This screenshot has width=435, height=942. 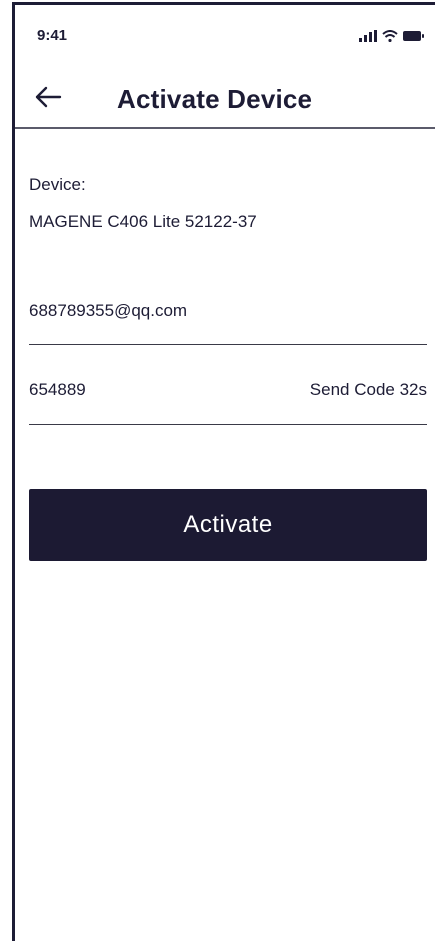 What do you see at coordinates (52, 35) in the screenshot?
I see `status-time: 9:41` at bounding box center [52, 35].